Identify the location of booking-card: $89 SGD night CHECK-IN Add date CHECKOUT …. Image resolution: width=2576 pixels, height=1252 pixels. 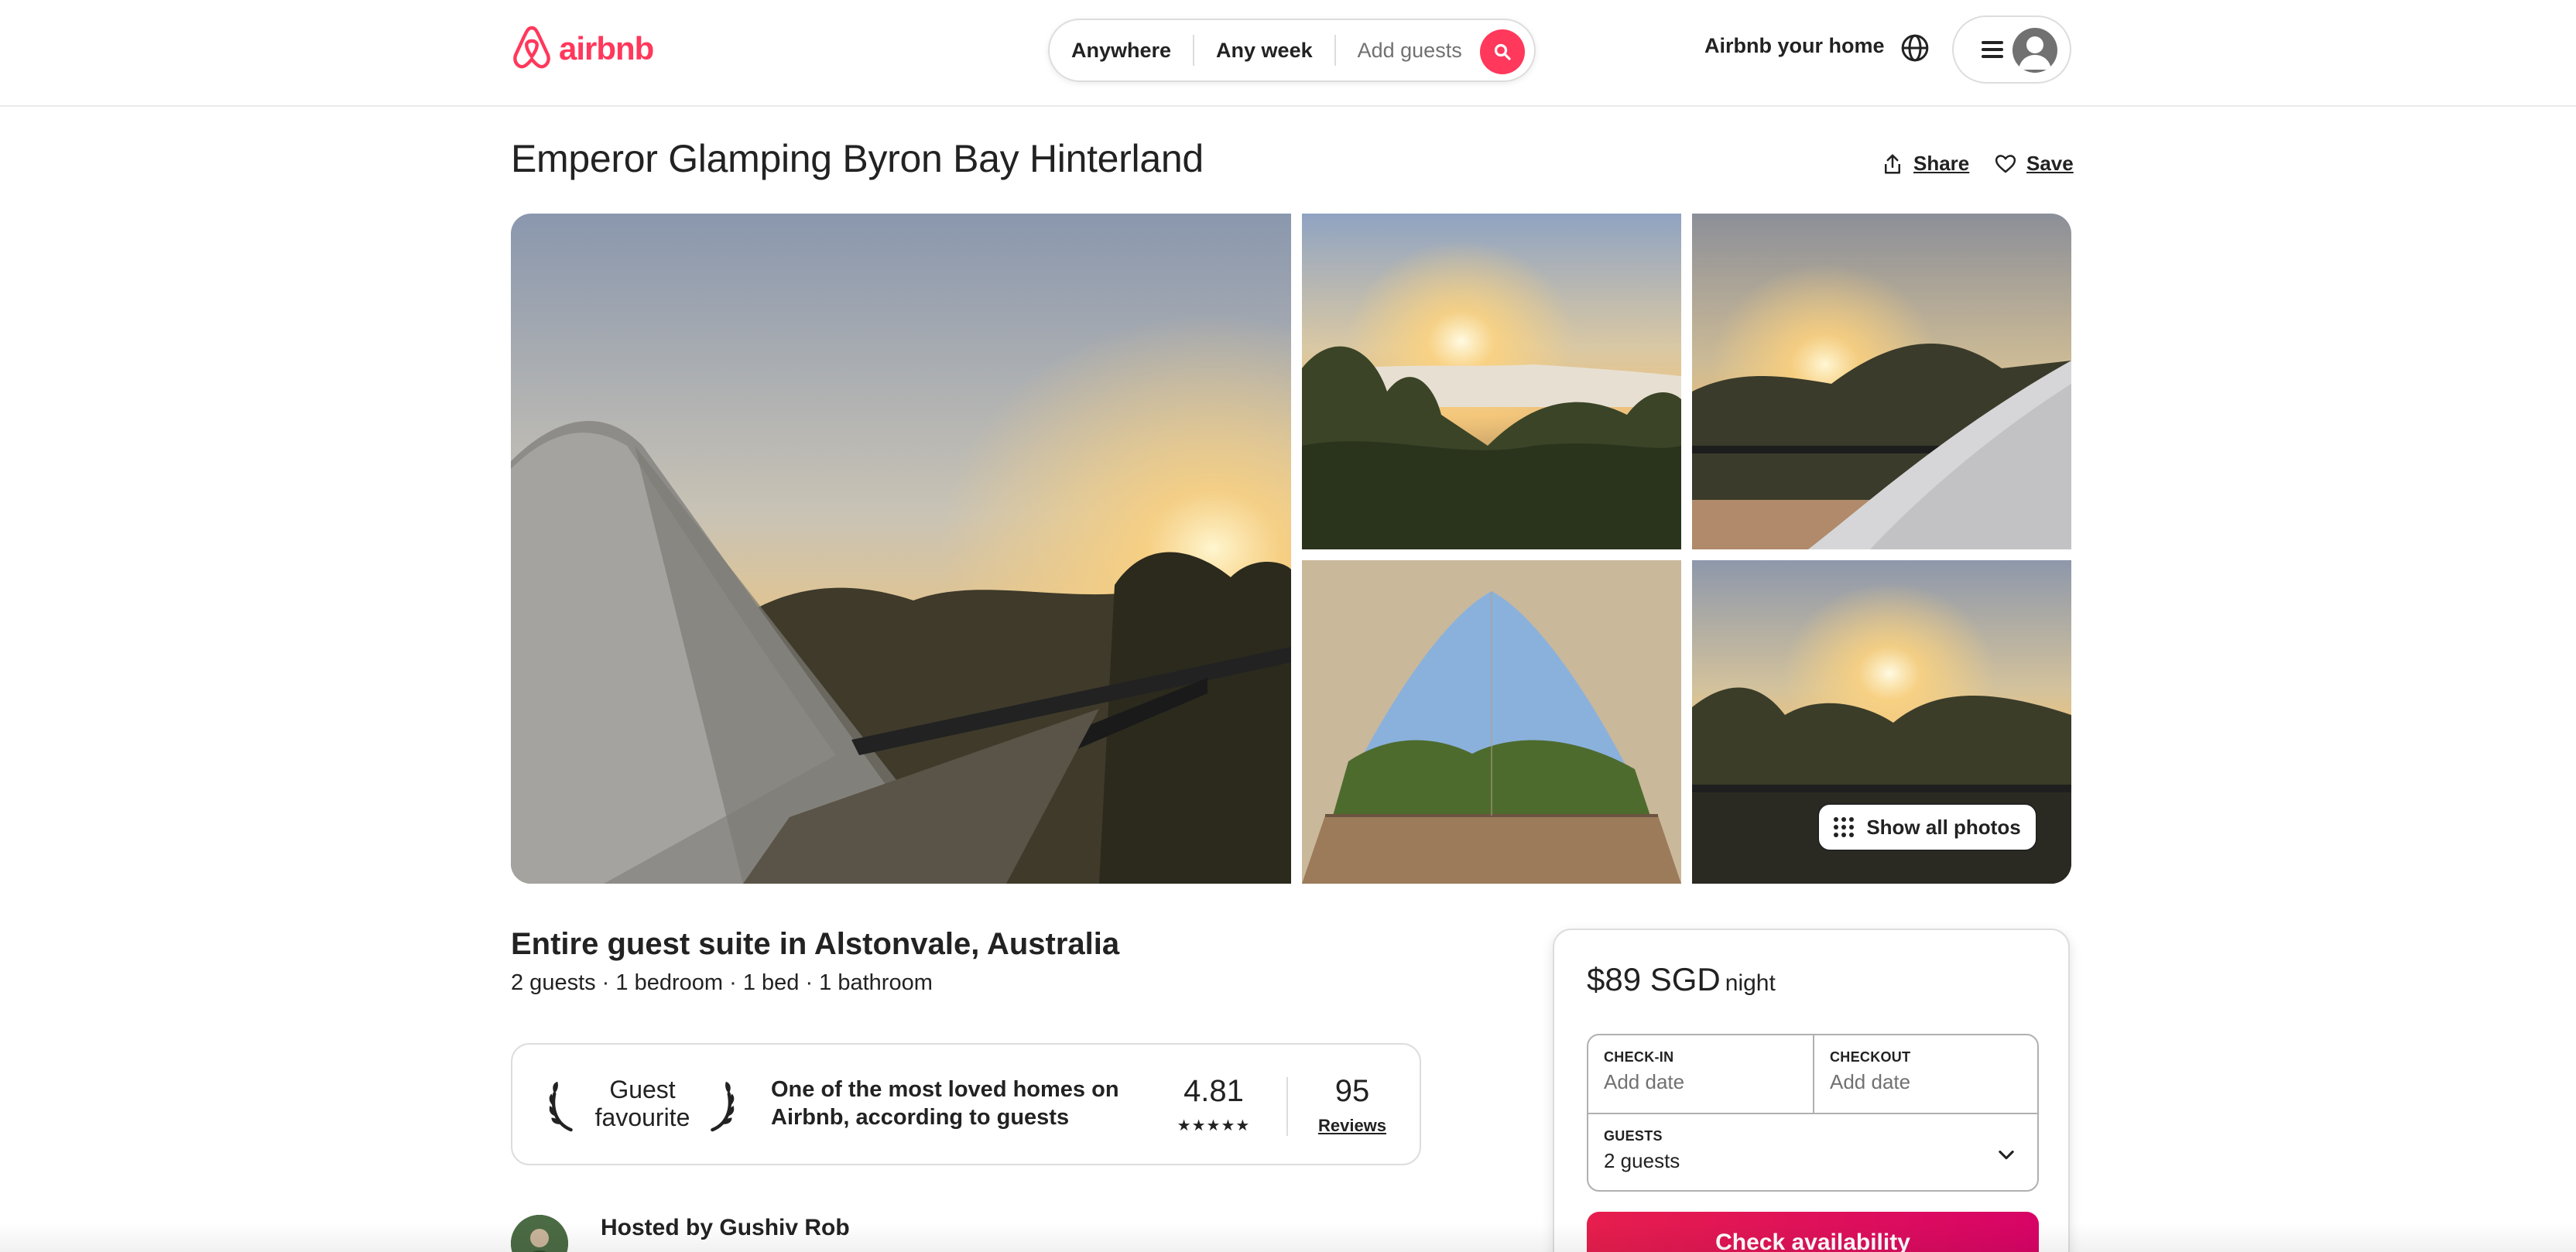
(1812, 1090).